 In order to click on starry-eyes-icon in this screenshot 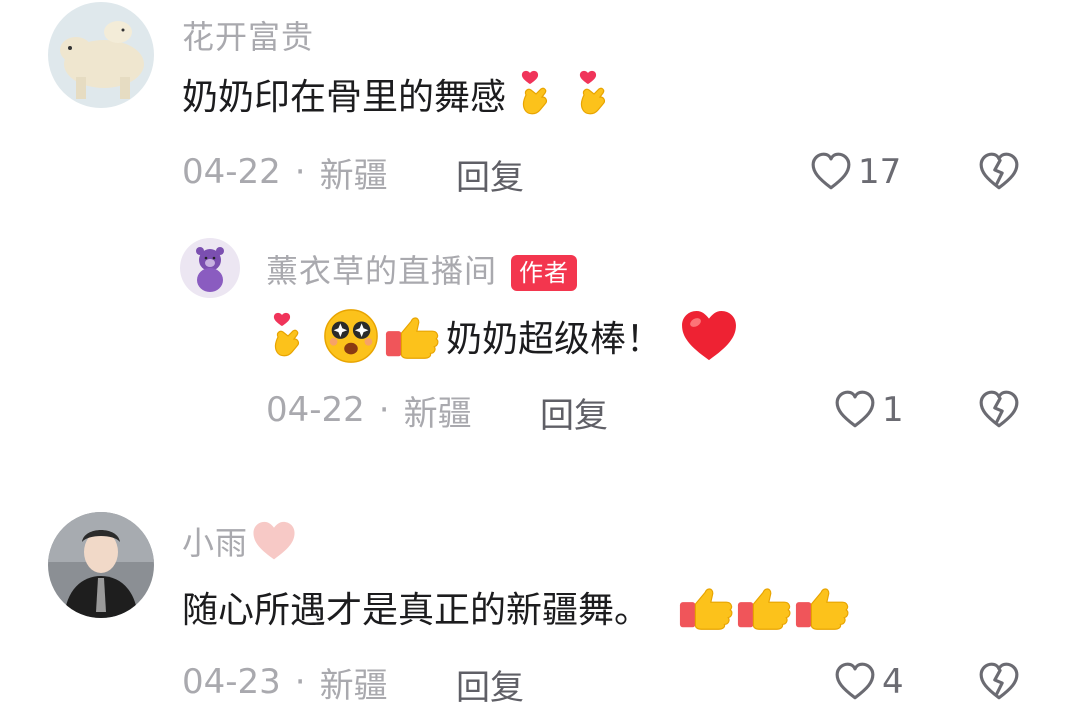, I will do `click(351, 336)`.